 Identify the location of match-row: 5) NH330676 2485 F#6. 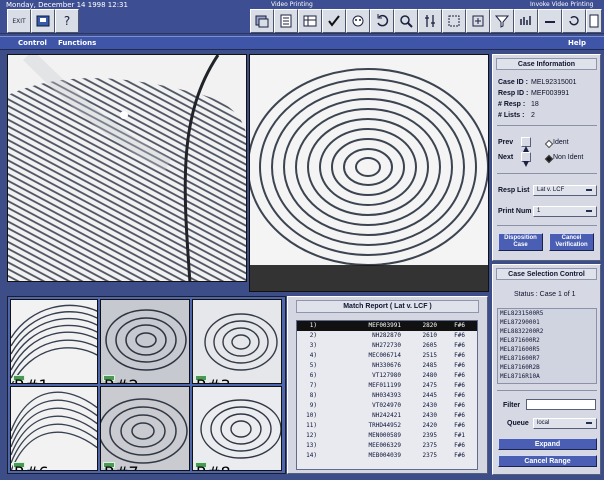
(387, 366).